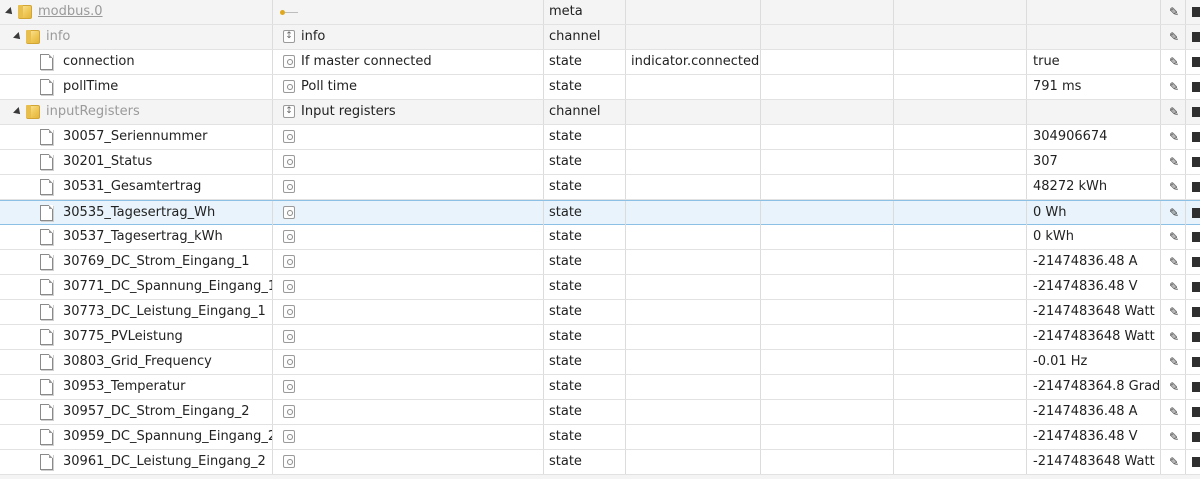  Describe the element at coordinates (1094, 213) in the screenshot. I see `object-value-cell: 0 Wh` at that location.